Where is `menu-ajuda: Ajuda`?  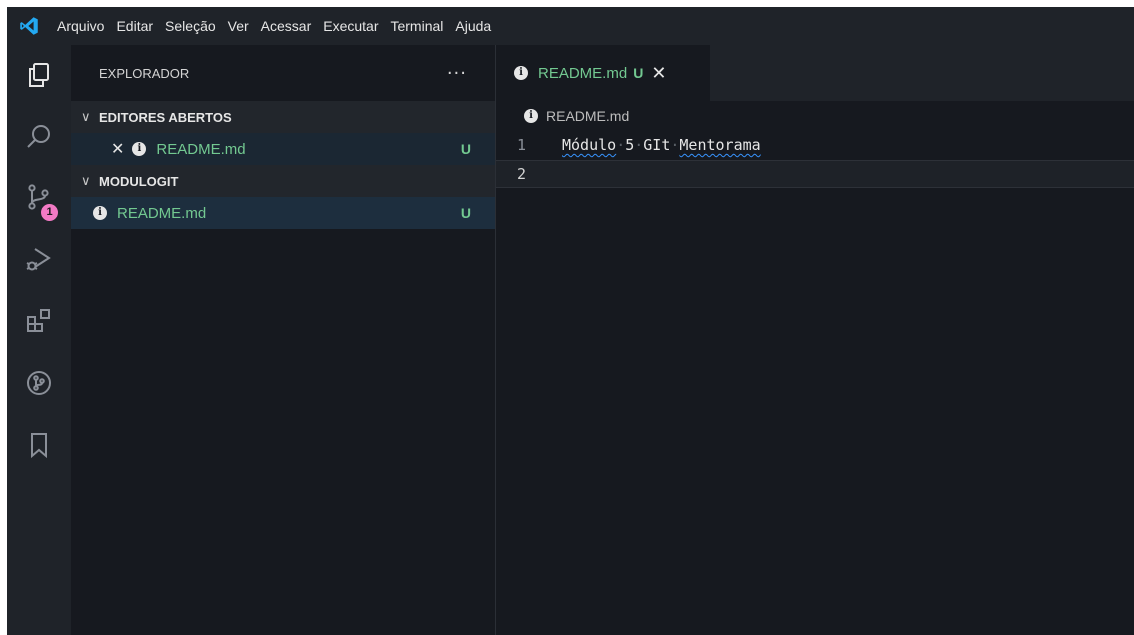
menu-ajuda: Ajuda is located at coordinates (473, 26).